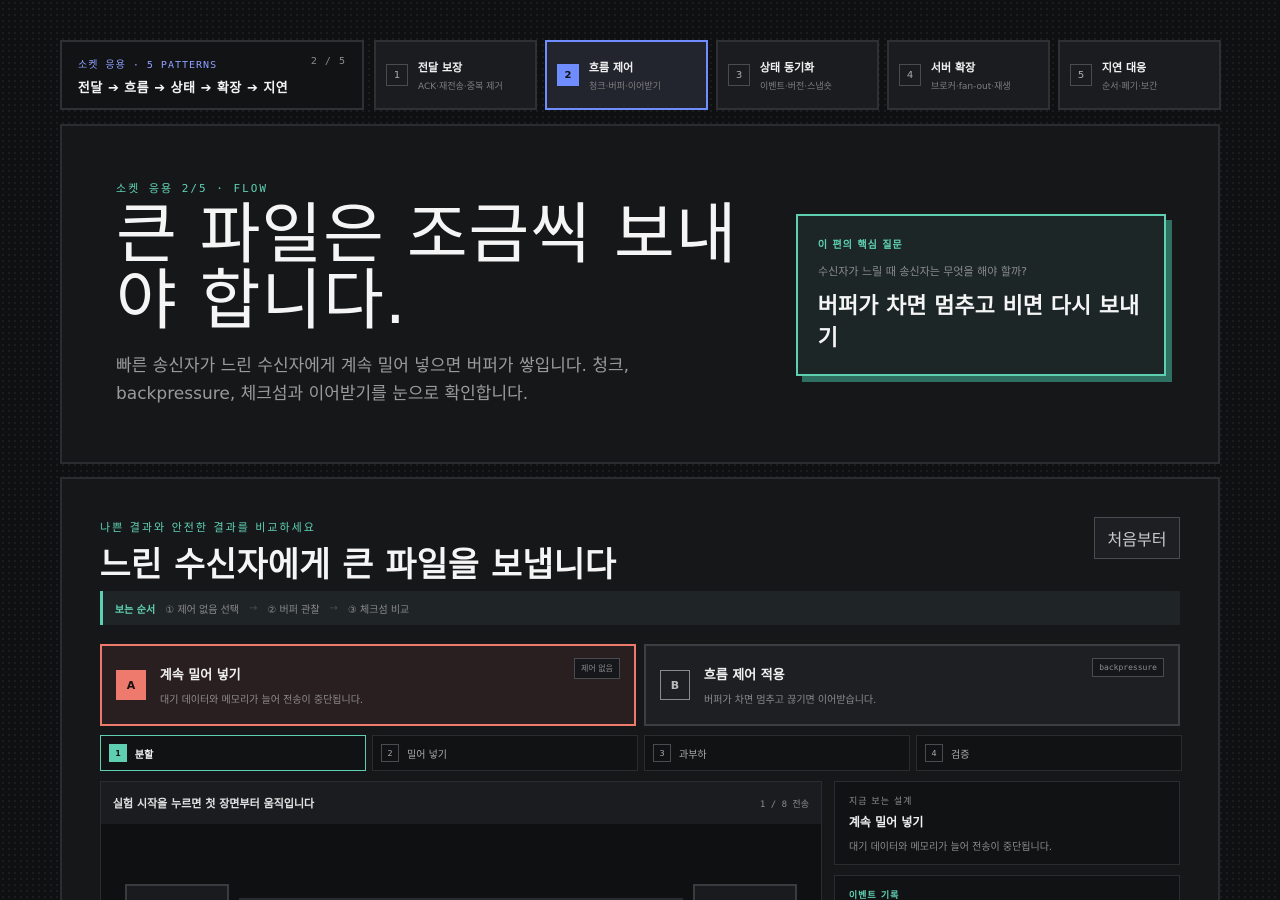 The image size is (1280, 900). I want to click on phase-tabs: 1 분할 2 밀어 넣기 3 과부하 4 검증, so click(641, 753).